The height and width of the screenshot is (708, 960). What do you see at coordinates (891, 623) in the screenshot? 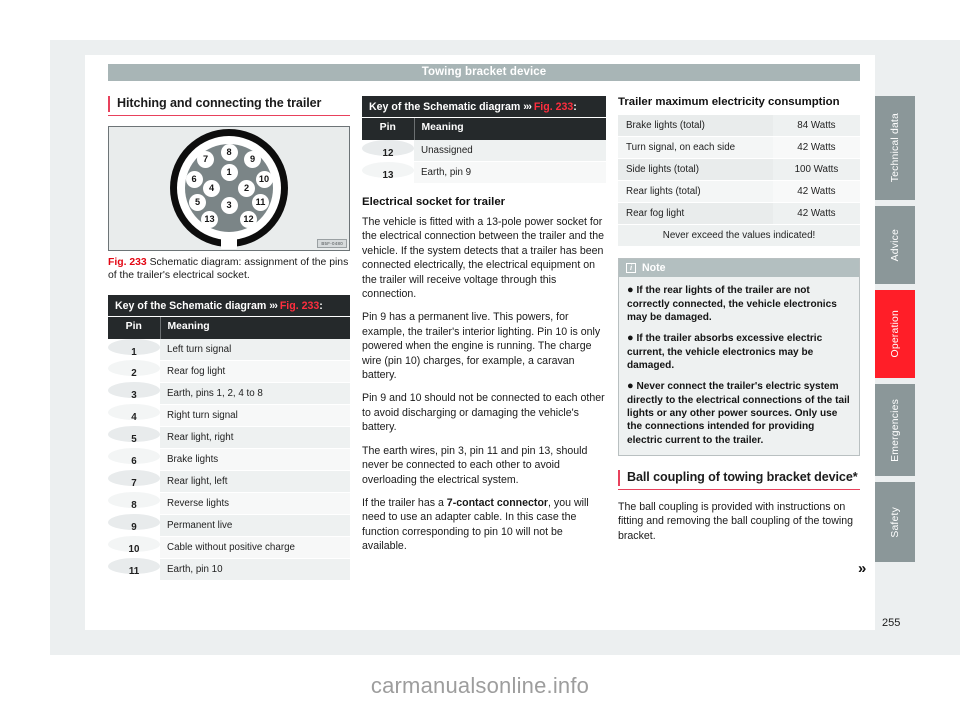
I see `page-number: 255` at bounding box center [891, 623].